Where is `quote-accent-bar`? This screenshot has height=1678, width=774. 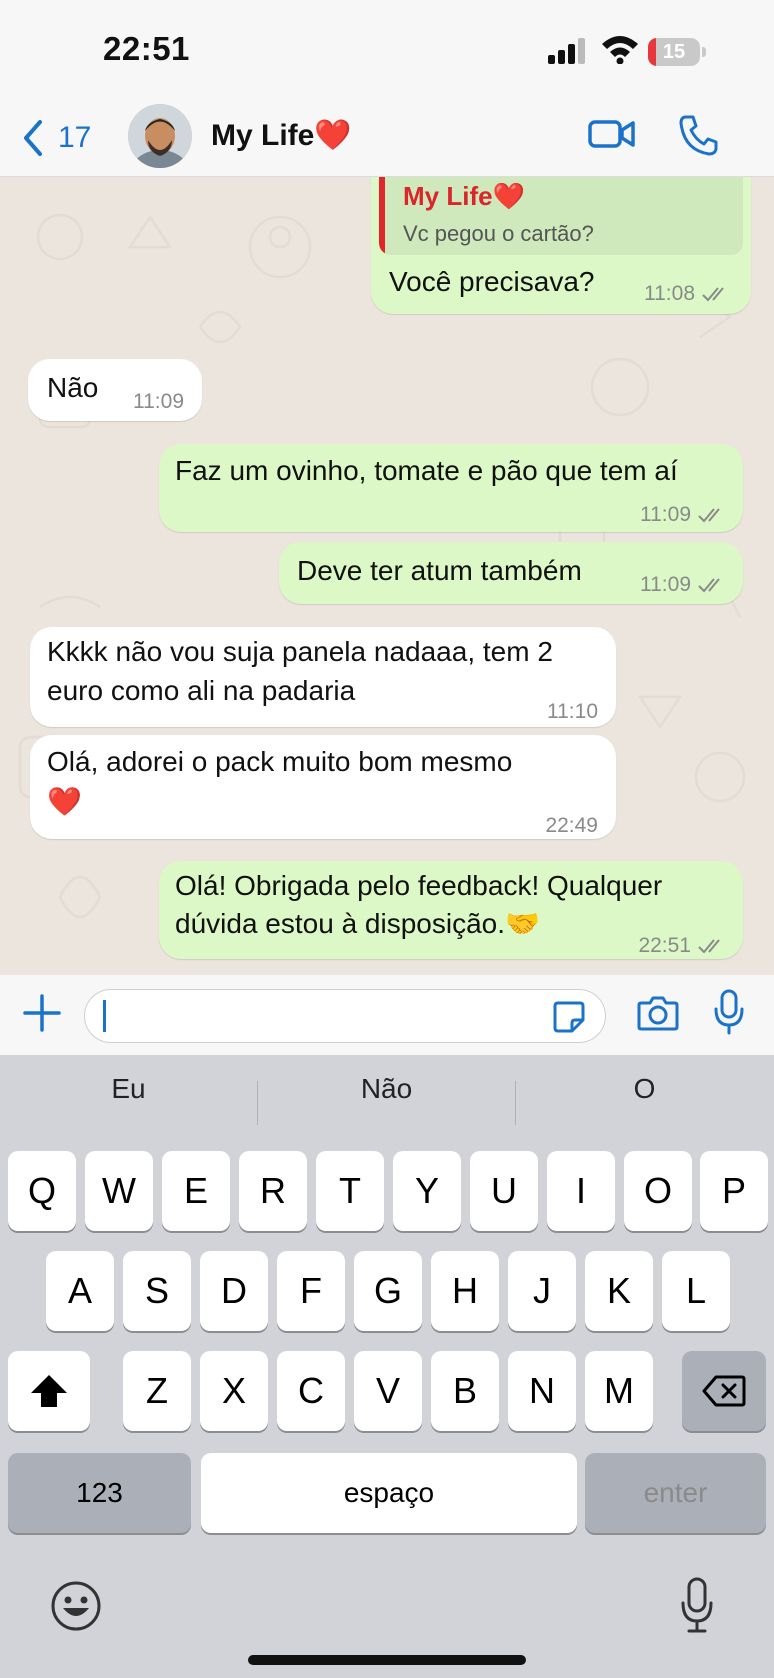
quote-accent-bar is located at coordinates (382, 216).